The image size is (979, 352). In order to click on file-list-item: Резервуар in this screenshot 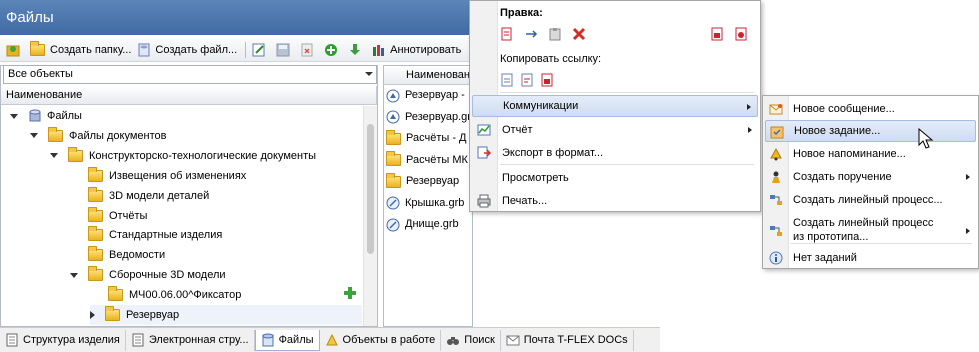, I will do `click(428, 181)`.